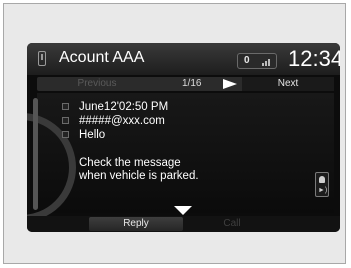 The height and width of the screenshot is (268, 351). I want to click on signal-label: 0, so click(247, 60).